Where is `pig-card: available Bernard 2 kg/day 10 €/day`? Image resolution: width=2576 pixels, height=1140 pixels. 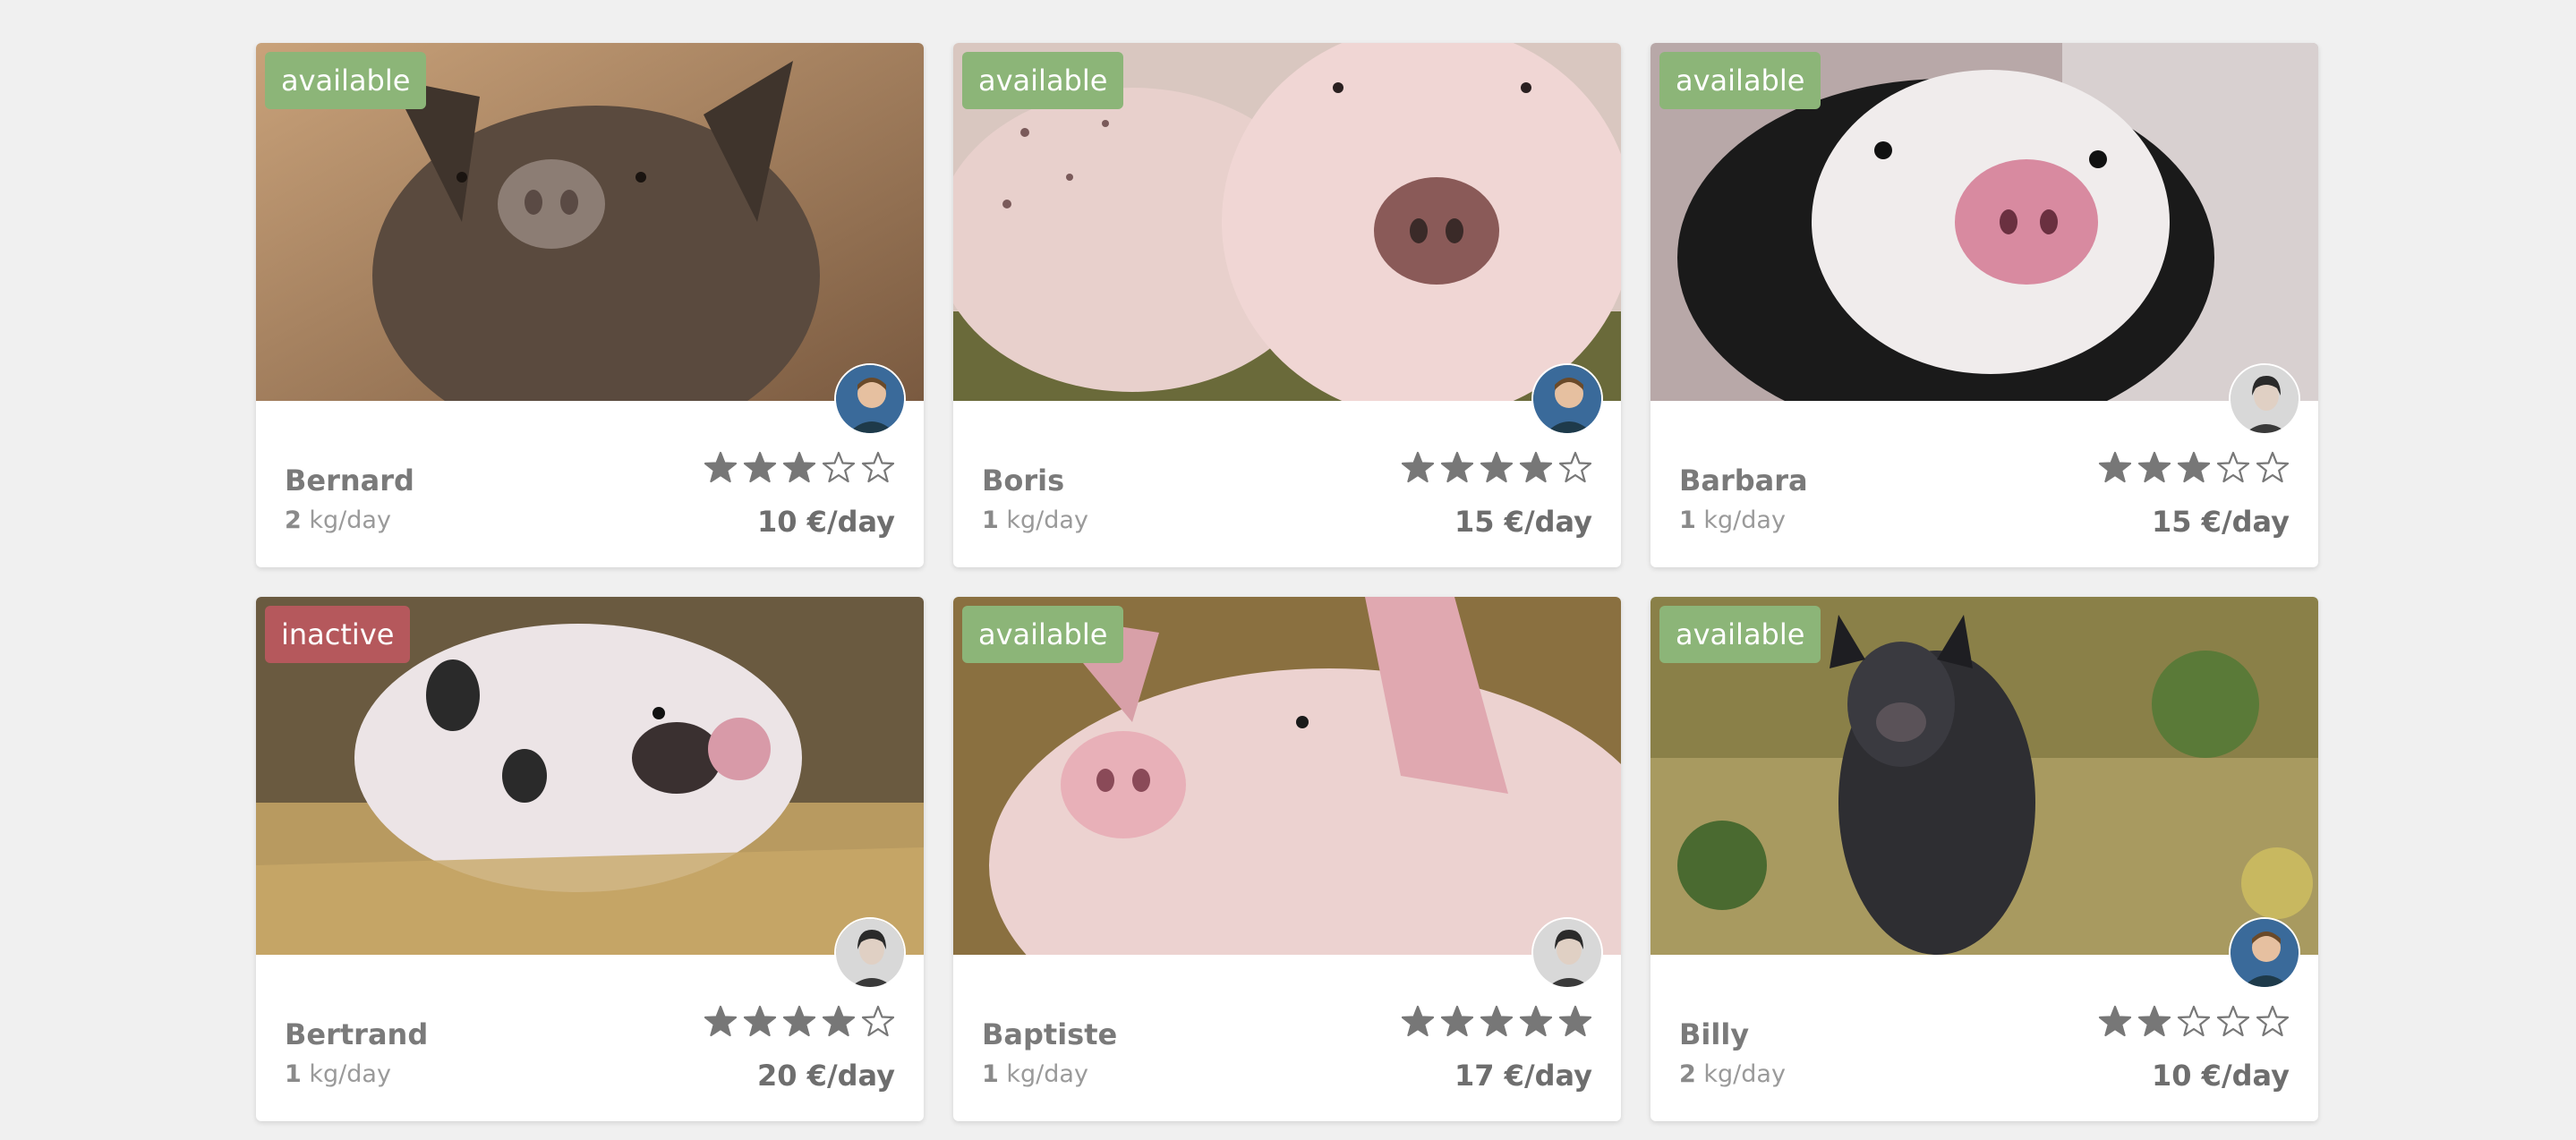
pig-card: available Bernard 2 kg/day 10 €/day is located at coordinates (590, 305).